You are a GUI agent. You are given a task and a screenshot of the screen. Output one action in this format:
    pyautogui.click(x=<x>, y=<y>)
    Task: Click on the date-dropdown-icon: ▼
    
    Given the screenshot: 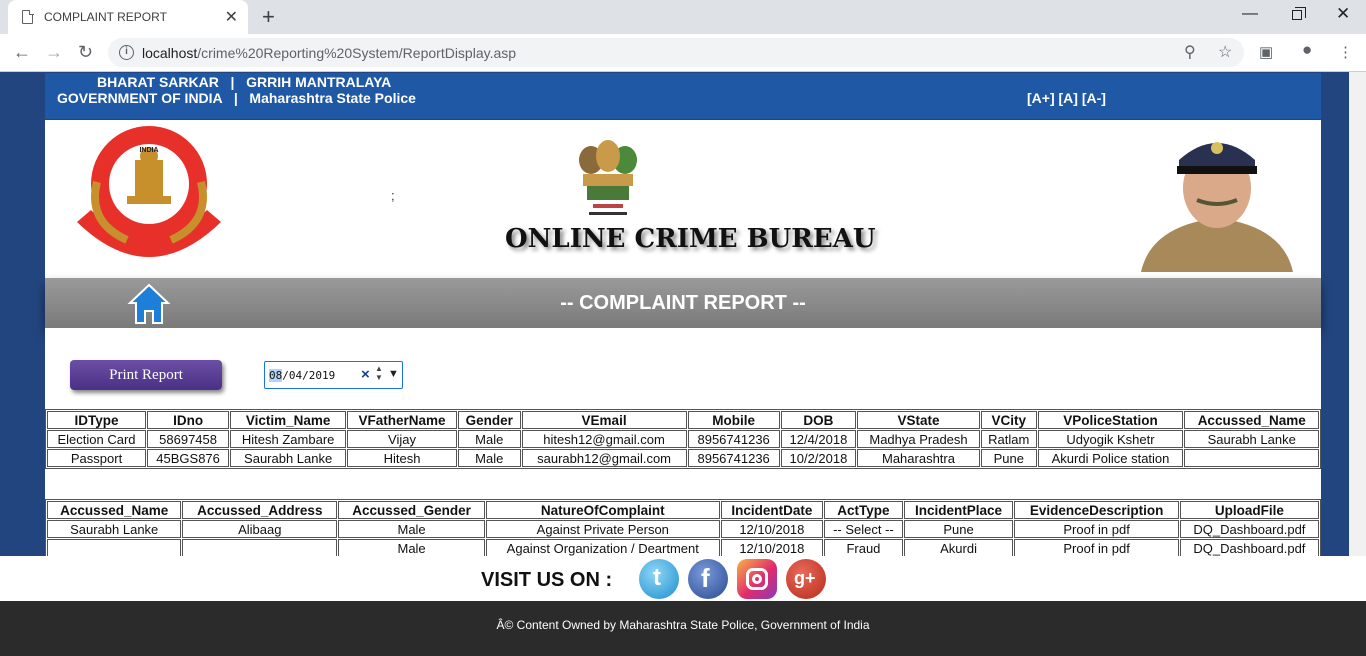 What is the action you would take?
    pyautogui.click(x=393, y=374)
    